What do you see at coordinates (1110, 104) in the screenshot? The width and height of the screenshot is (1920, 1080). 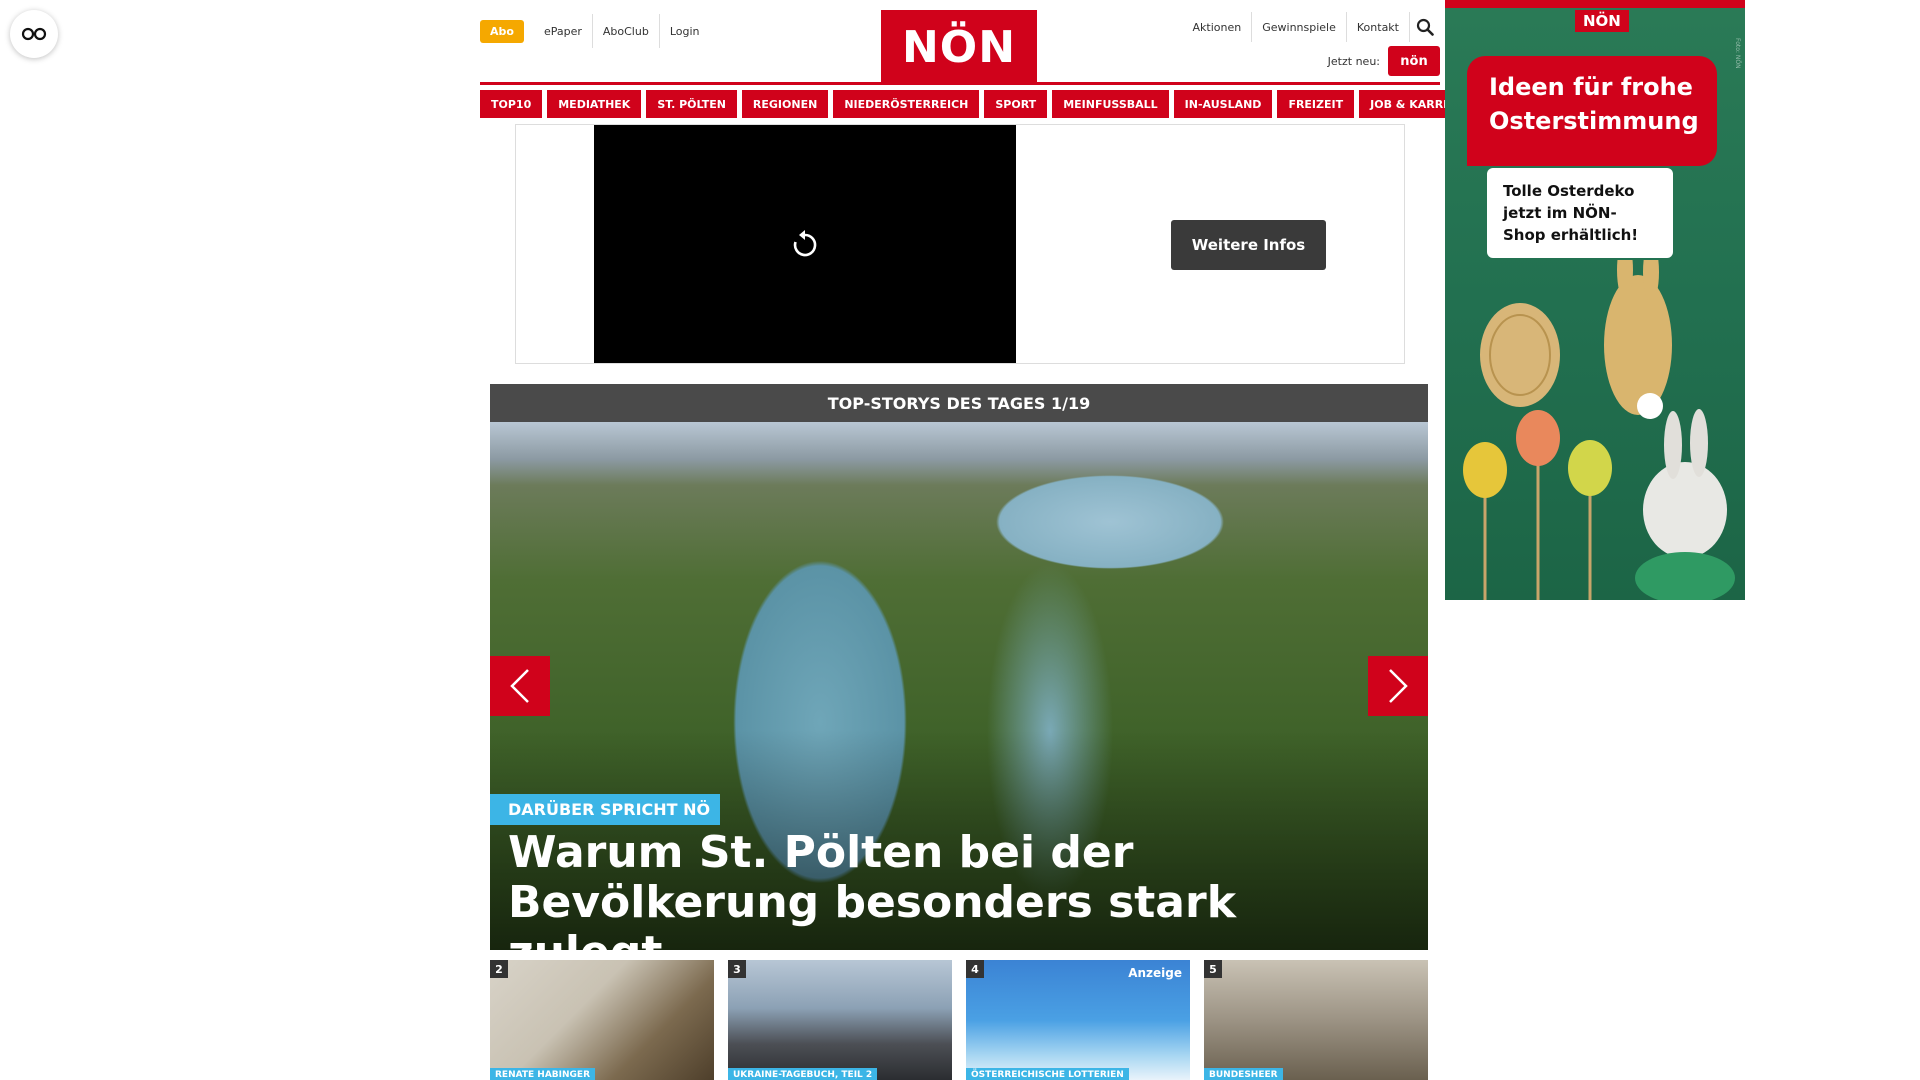 I see `nav-item-meinfussball: MEINFUSSBALL` at bounding box center [1110, 104].